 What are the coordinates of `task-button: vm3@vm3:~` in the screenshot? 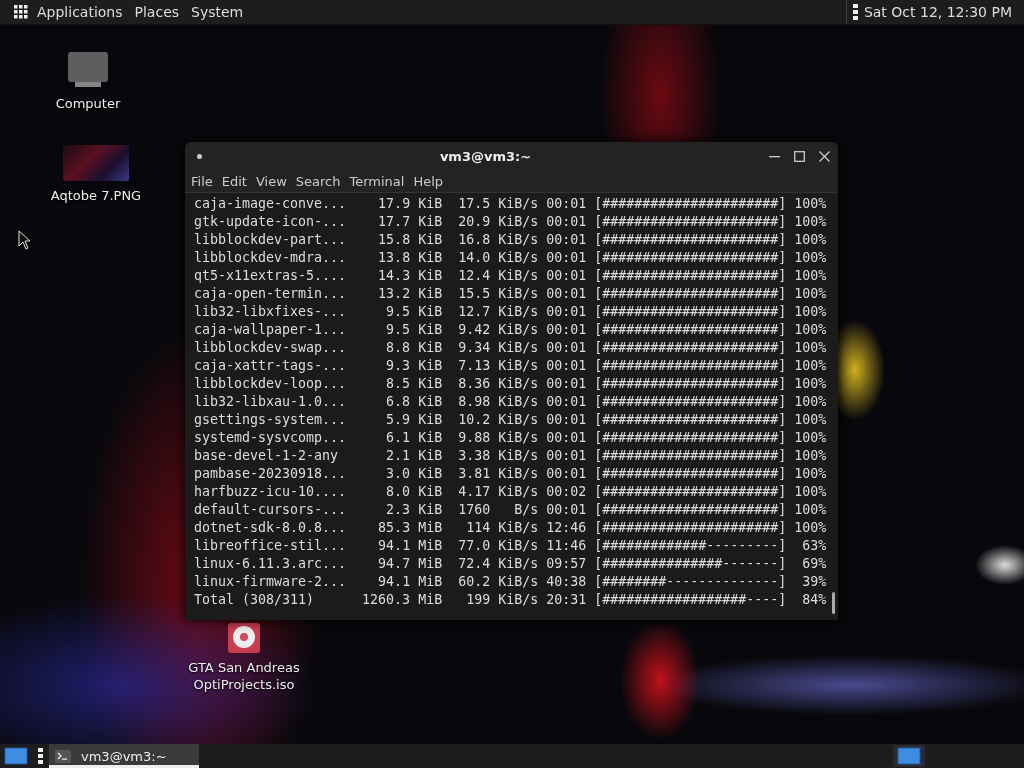 It's located at (124, 756).